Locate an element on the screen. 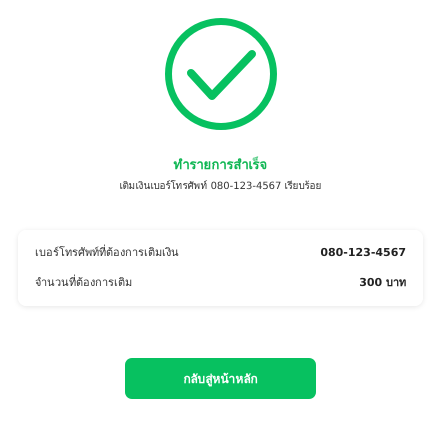  detail-label: จำนวนที่ต้องการเติม is located at coordinates (83, 282).